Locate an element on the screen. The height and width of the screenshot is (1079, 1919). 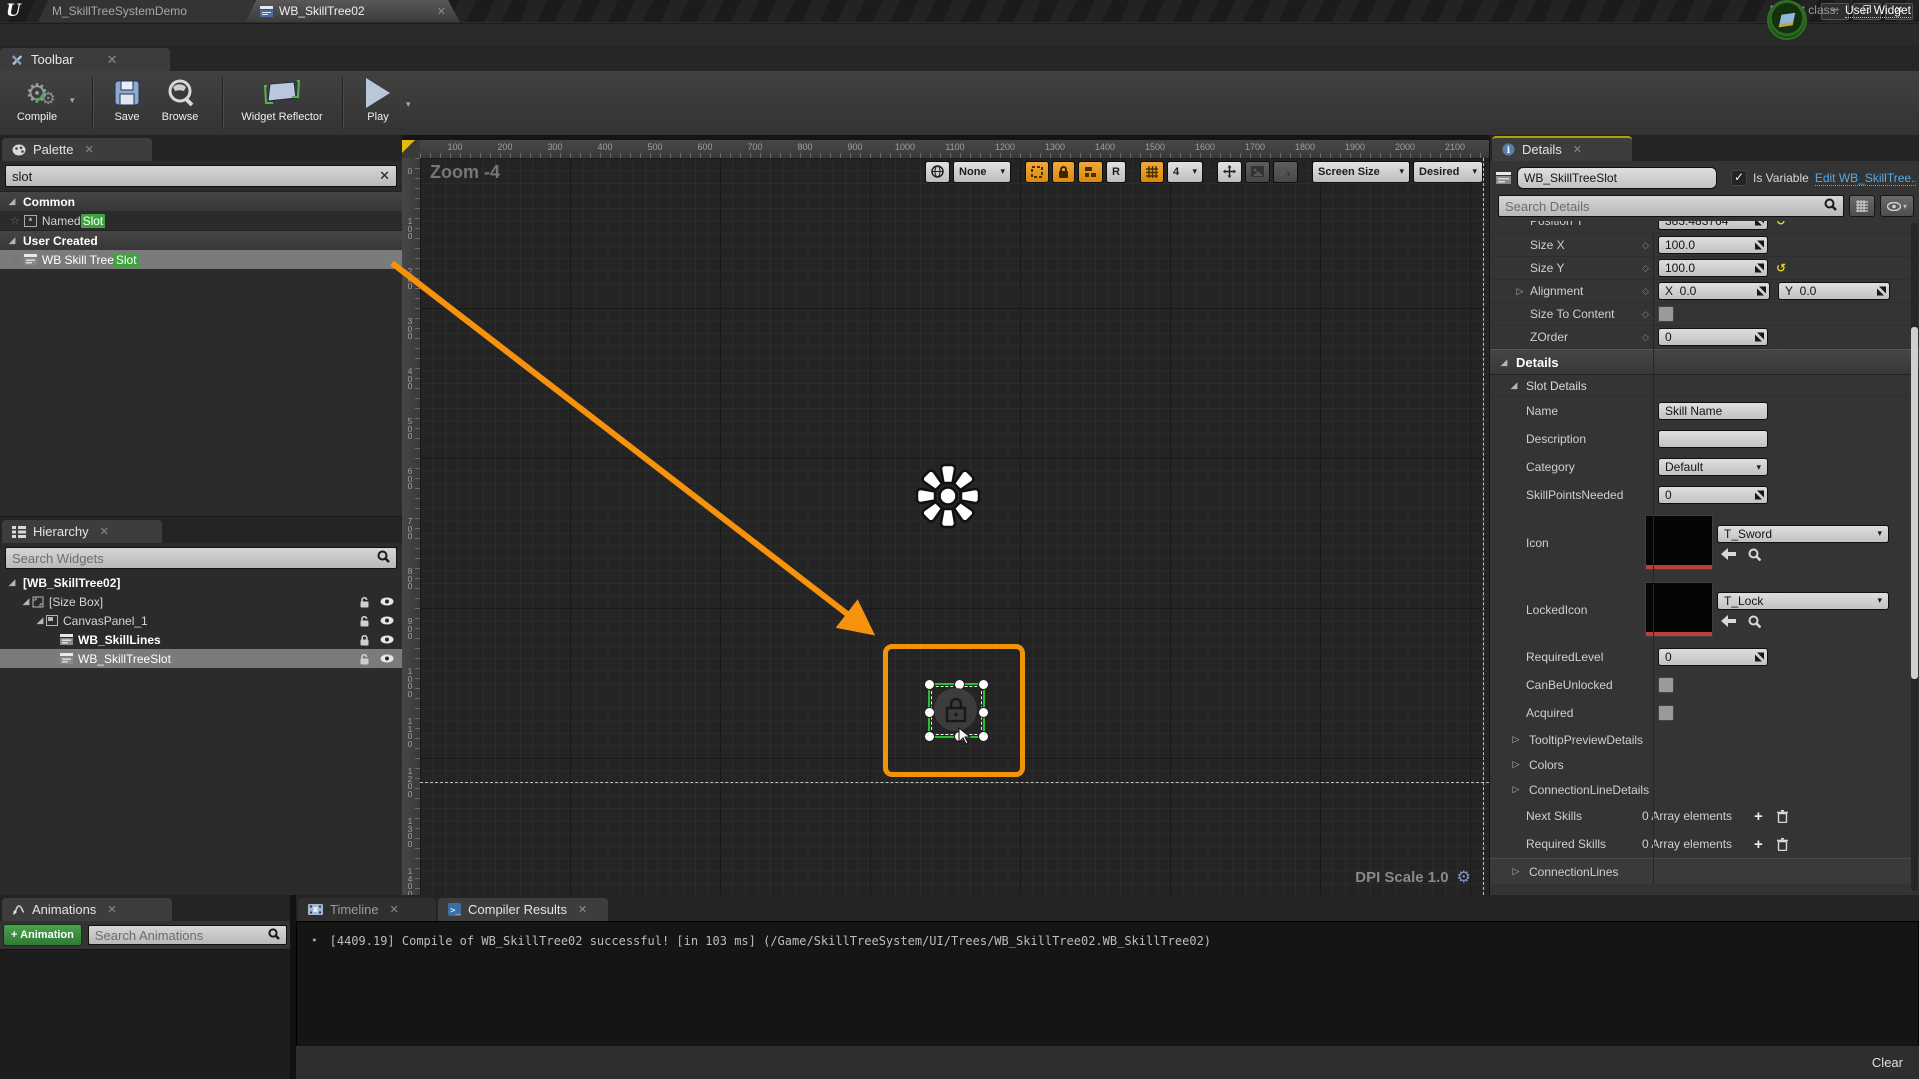
details-category-connectionlinedetails: ▷ ConnectionLineDetails is located at coordinates (1704, 789).